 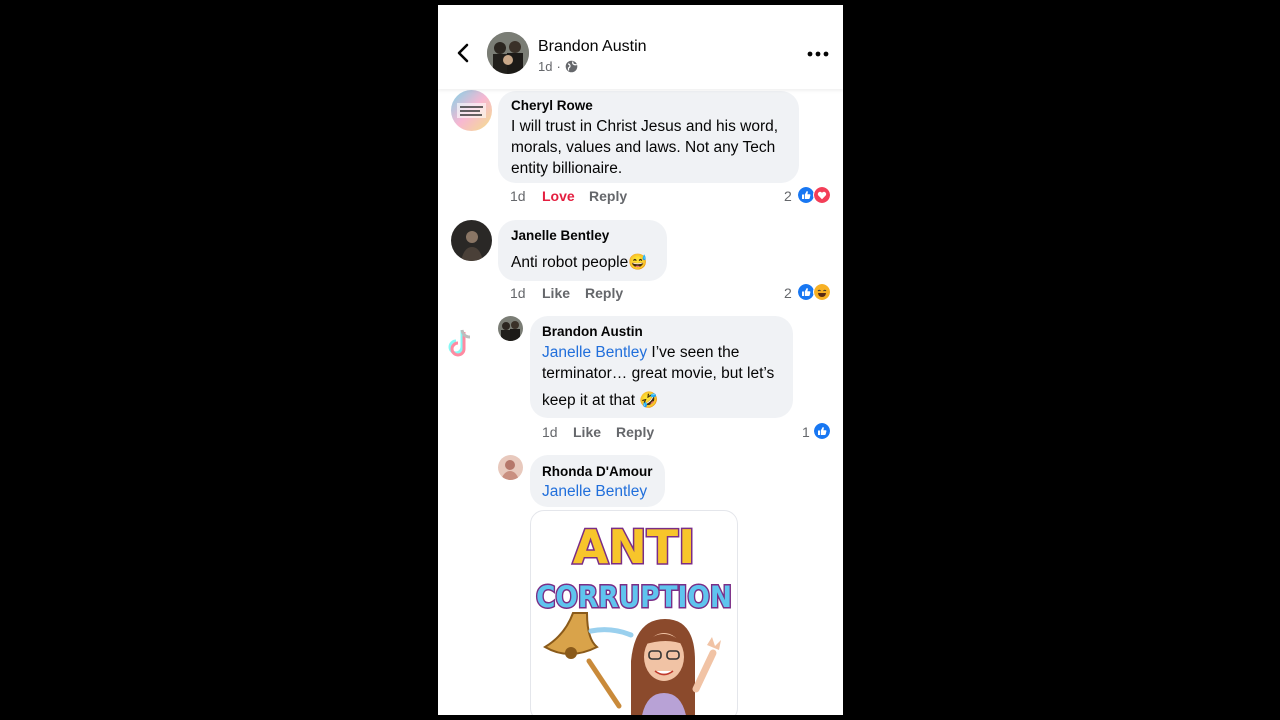 I want to click on comment-line: keep it at that 🤣, so click(x=600, y=400).